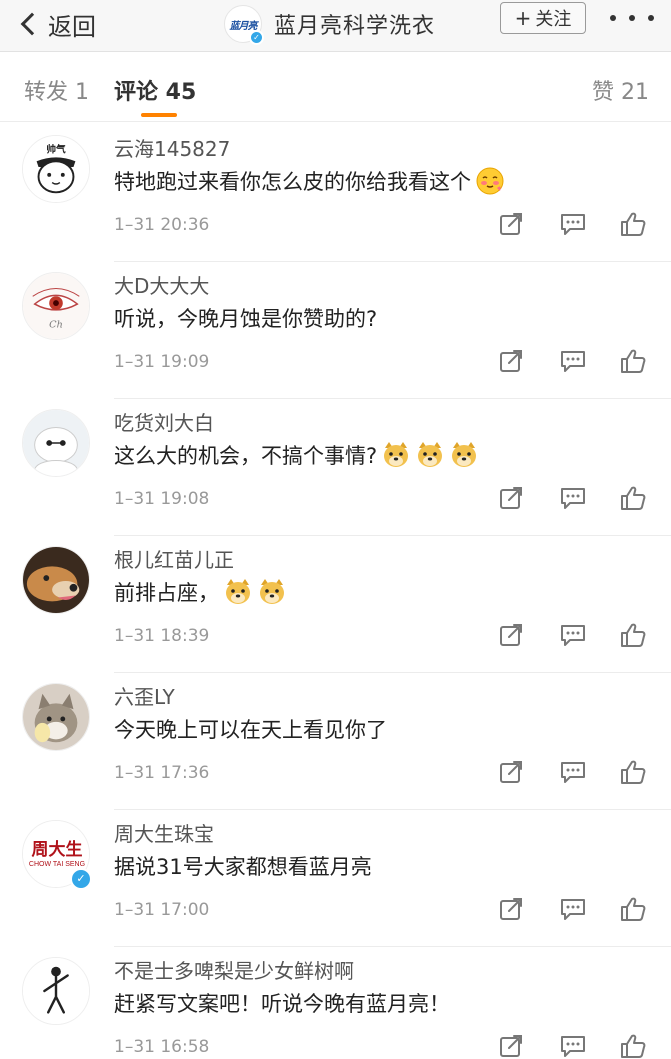 The width and height of the screenshot is (671, 1059). What do you see at coordinates (155, 90) in the screenshot?
I see `tab-comments: 评论 45` at bounding box center [155, 90].